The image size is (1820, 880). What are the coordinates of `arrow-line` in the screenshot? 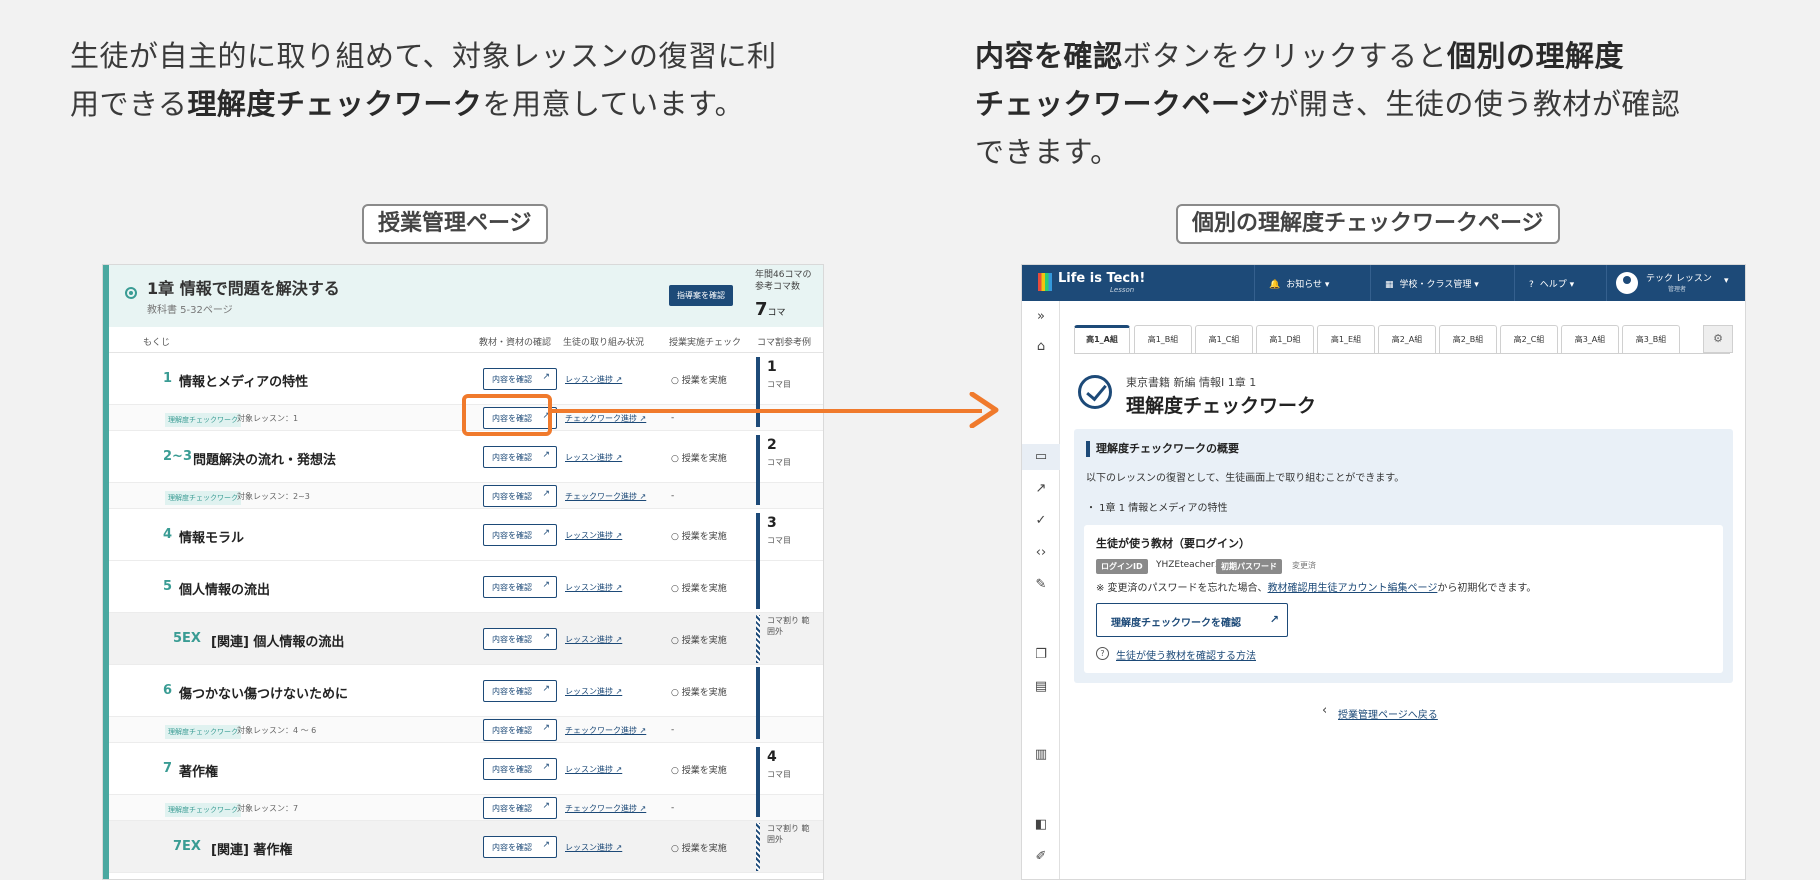 It's located at (767, 411).